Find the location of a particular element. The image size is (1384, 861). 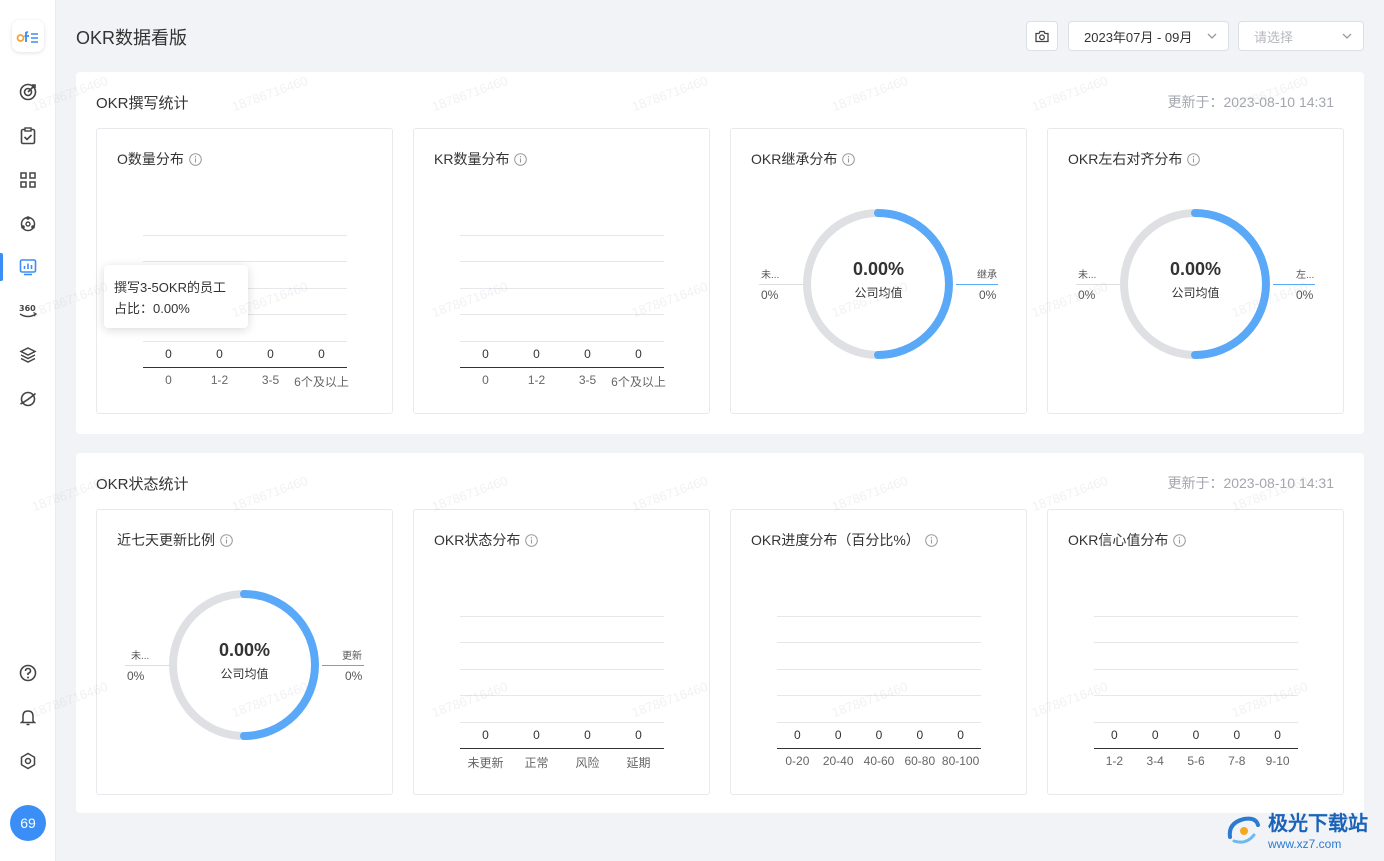

card-confidence-distribution: OKR信心值分布 0 1-2 0 3-4 0 5-6 0 7-8 0 9-10 is located at coordinates (1195, 652).